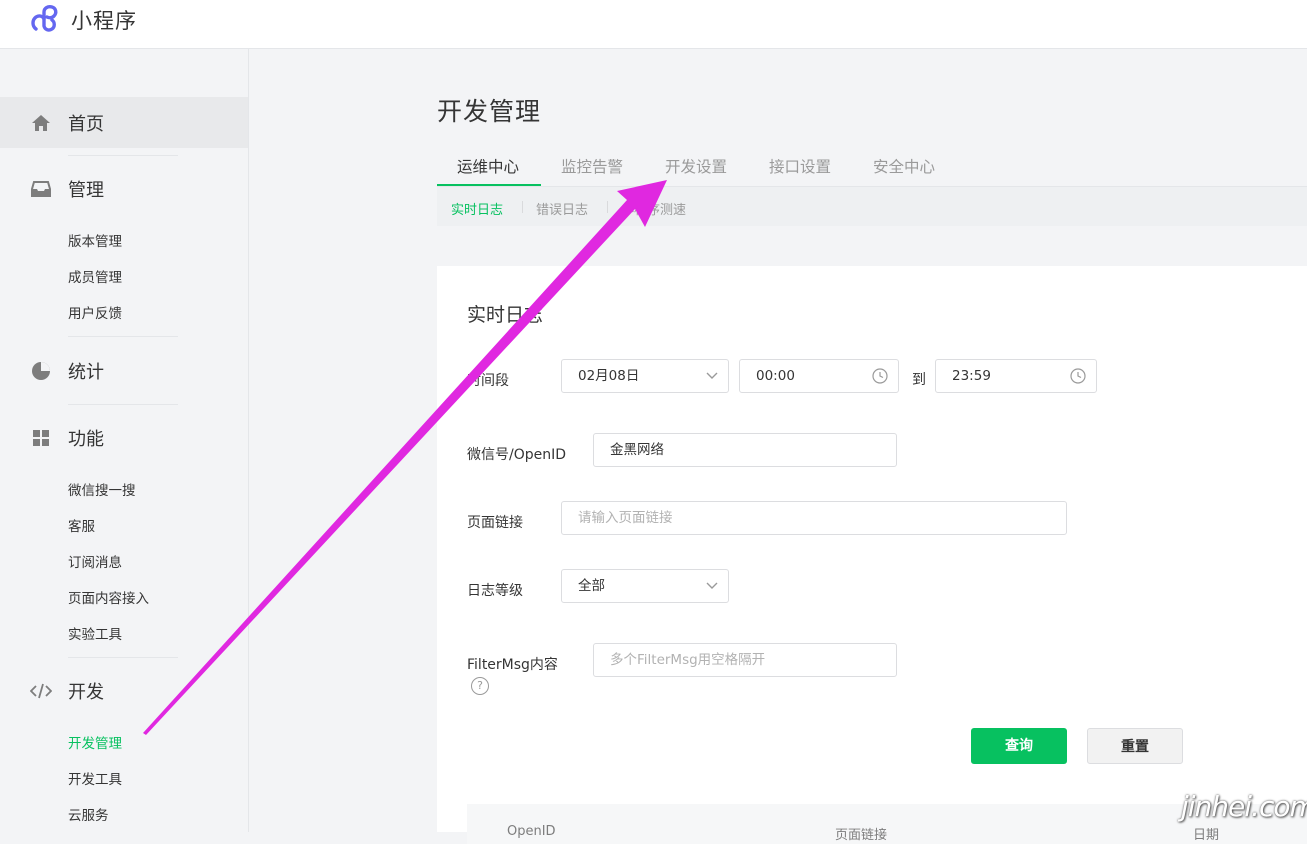 This screenshot has height=844, width=1307. I want to click on sidebar-item-customer-service: 客服, so click(81, 525).